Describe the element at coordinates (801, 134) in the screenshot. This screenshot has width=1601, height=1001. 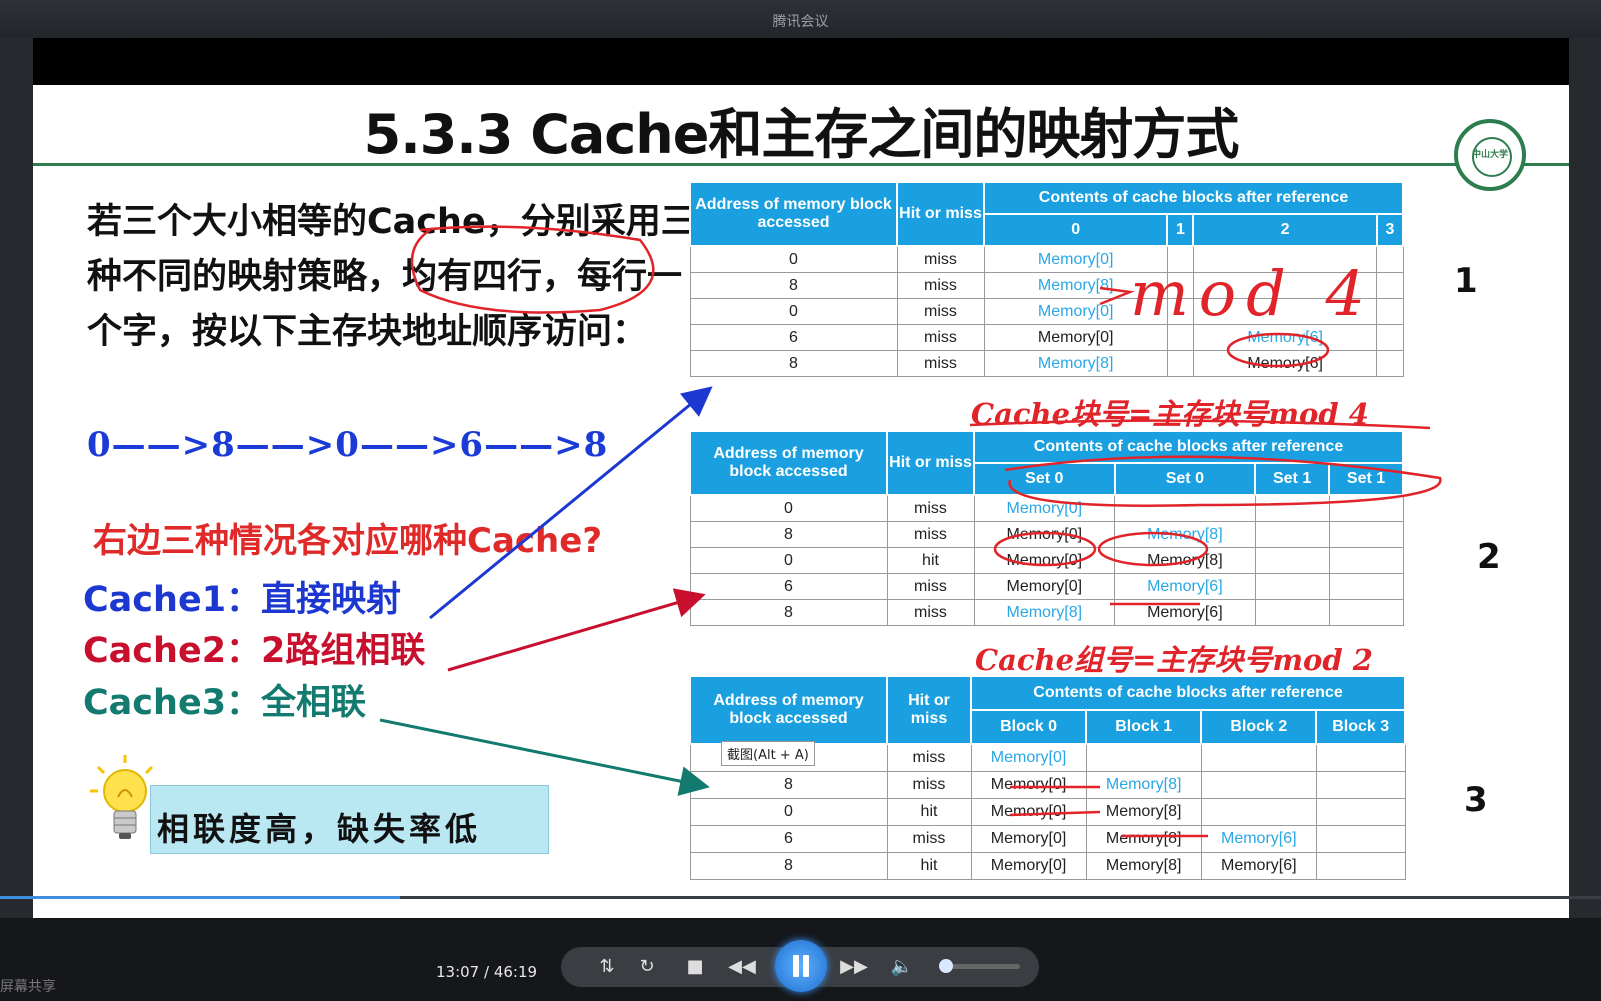
I see `slide-title: 5.3.3 Cache和主存之间的映射方式` at that location.